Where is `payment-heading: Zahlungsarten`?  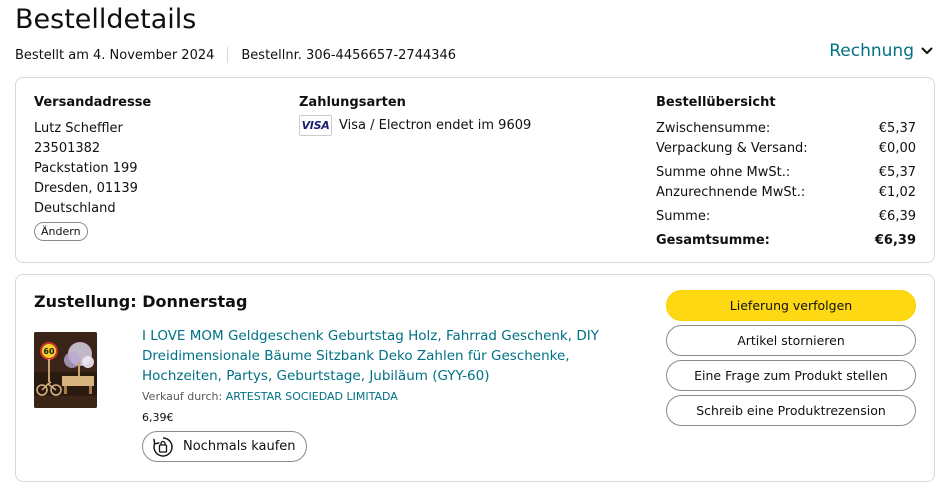 payment-heading: Zahlungsarten is located at coordinates (352, 102).